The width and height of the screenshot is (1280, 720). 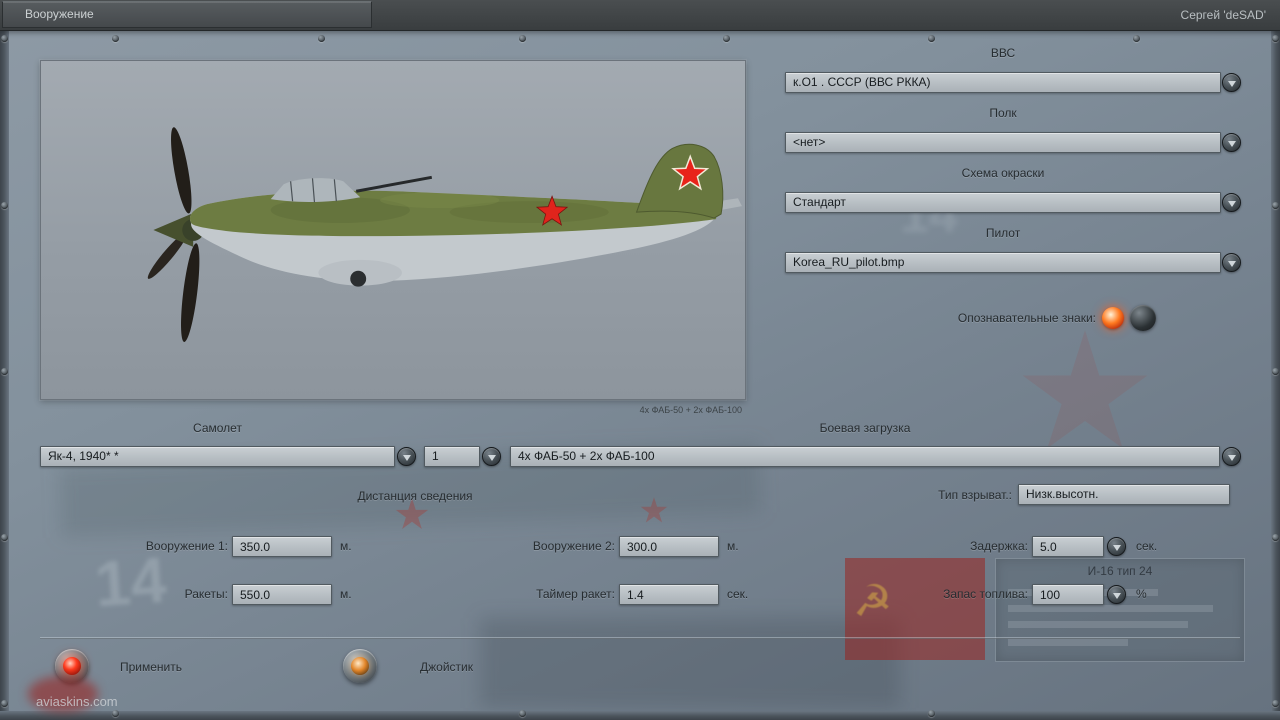 I want to click on rocket-timer-input, so click(x=669, y=594).